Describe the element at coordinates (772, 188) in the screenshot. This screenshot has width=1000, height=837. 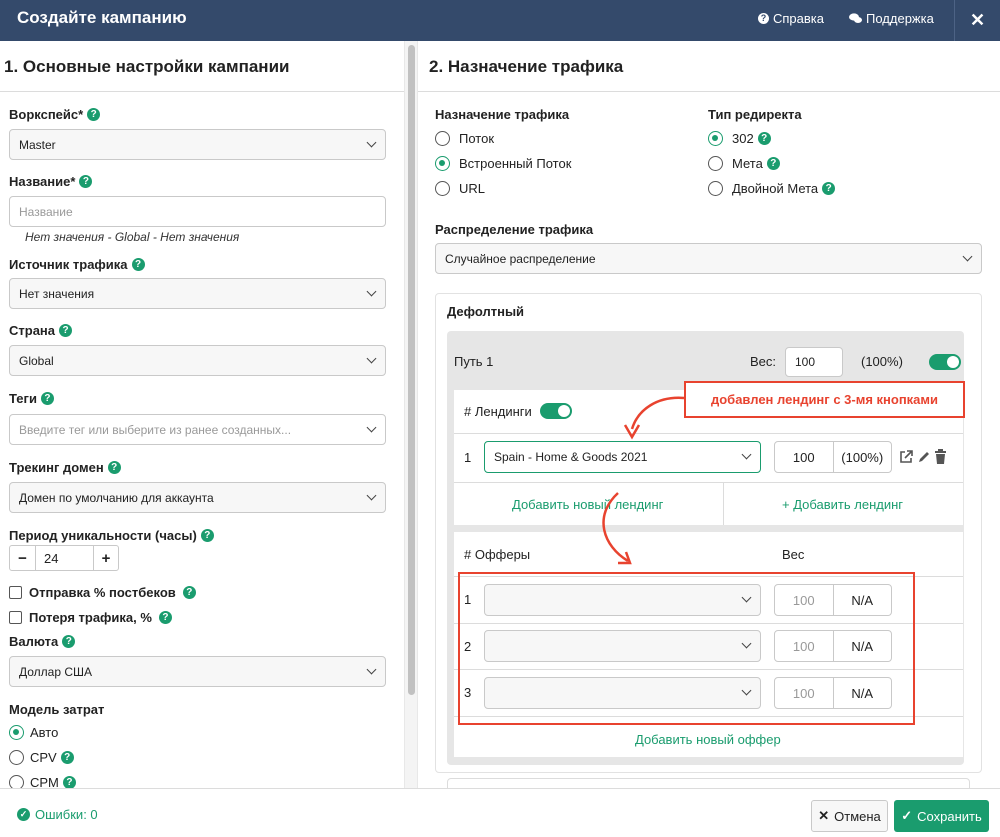
I see `redirect-double-meta-radio: Двойной Мета ?` at that location.